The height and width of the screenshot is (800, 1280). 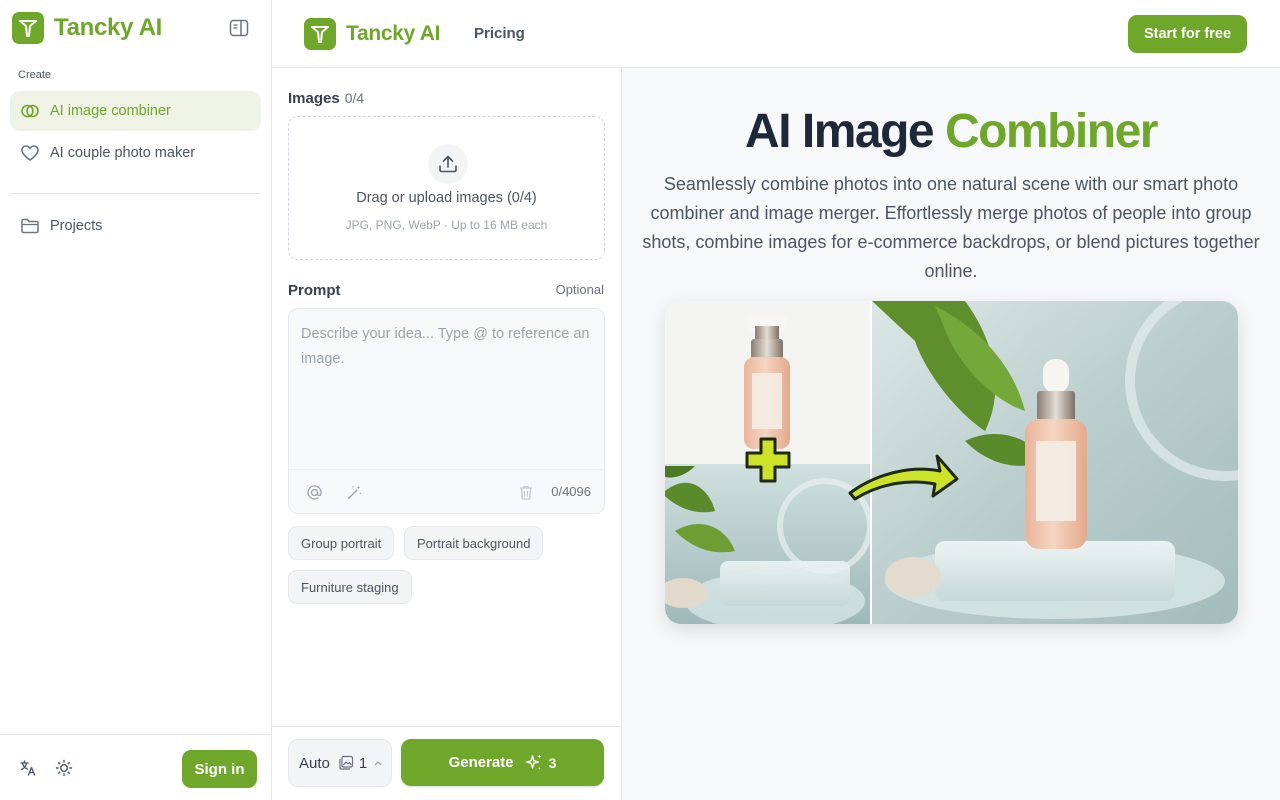 I want to click on aspect-ratio-value: Auto, so click(x=314, y=763).